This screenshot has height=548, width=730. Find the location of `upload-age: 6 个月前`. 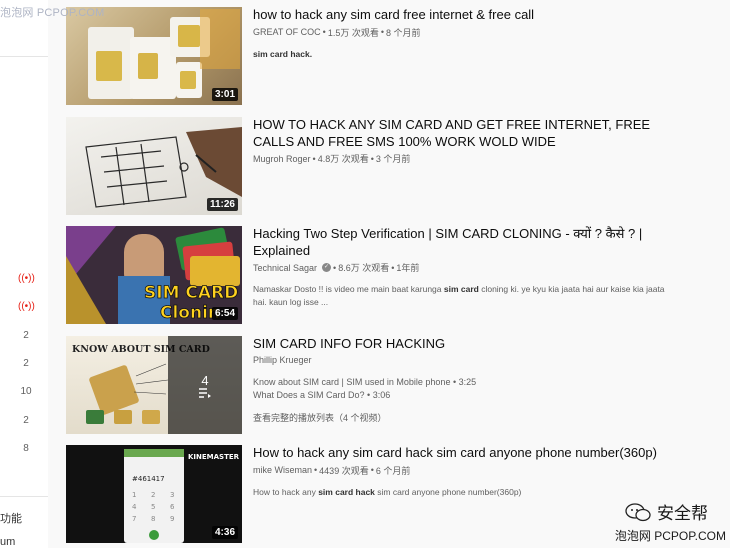

upload-age: 6 个月前 is located at coordinates (393, 470).